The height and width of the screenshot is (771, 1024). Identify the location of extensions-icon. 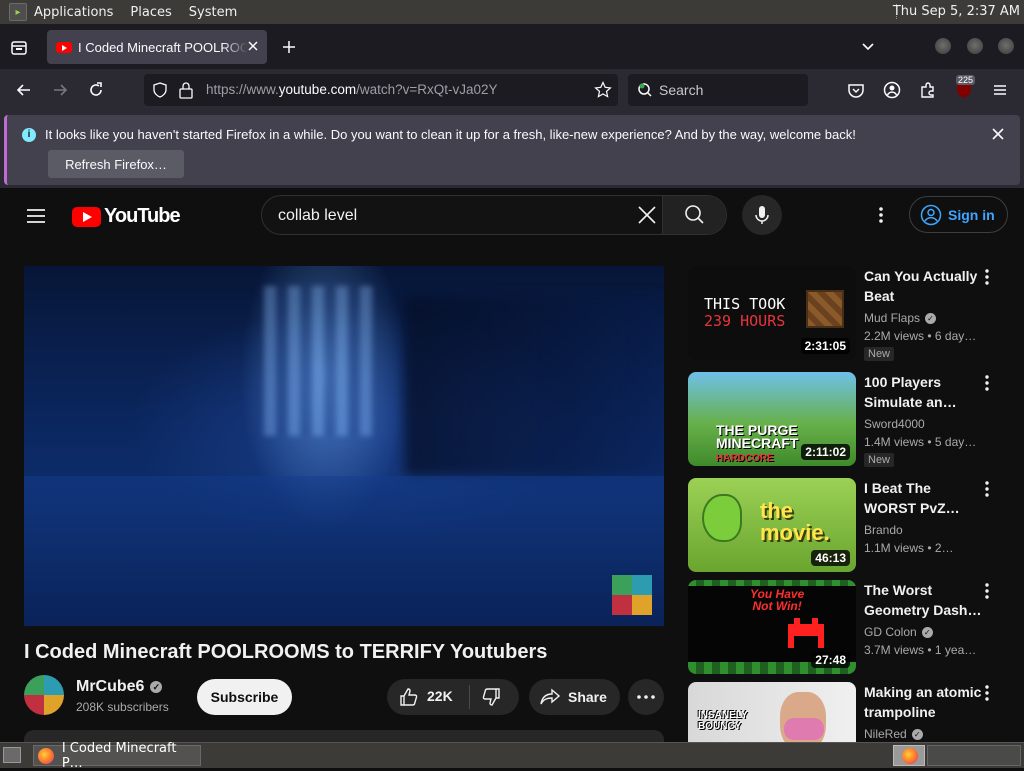
(928, 90).